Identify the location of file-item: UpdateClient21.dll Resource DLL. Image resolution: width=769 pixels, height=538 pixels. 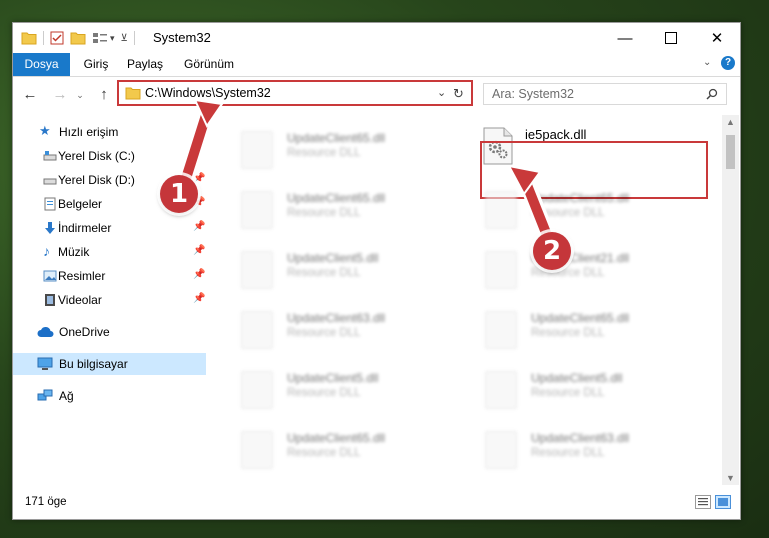
(585, 270).